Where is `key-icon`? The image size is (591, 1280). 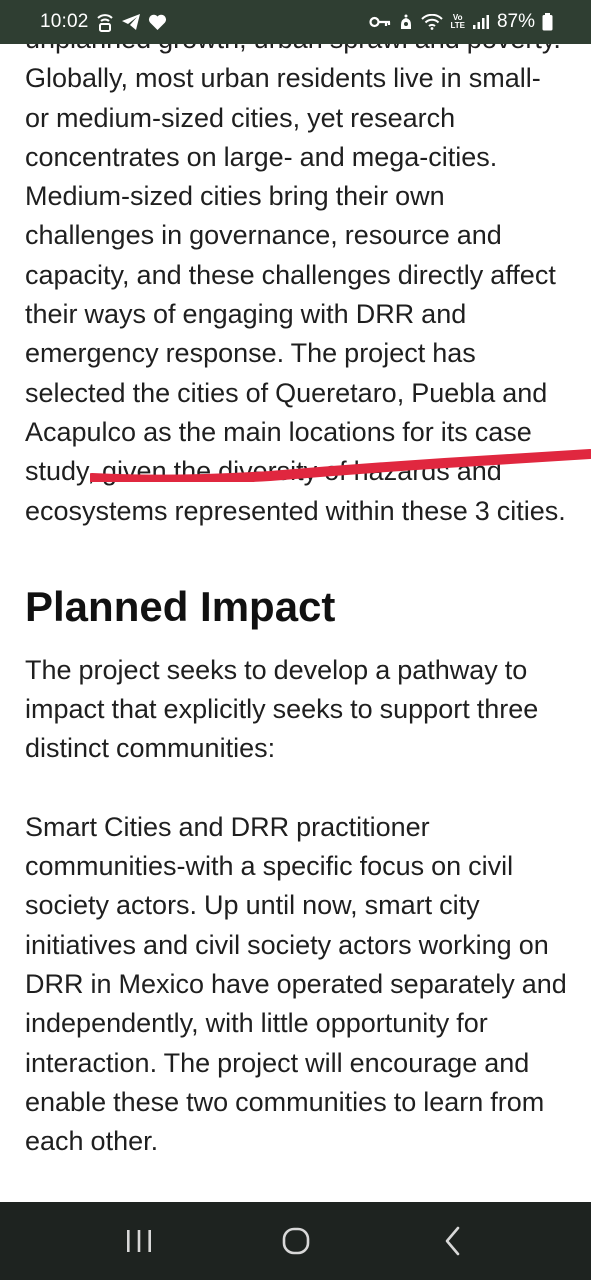 key-icon is located at coordinates (380, 22).